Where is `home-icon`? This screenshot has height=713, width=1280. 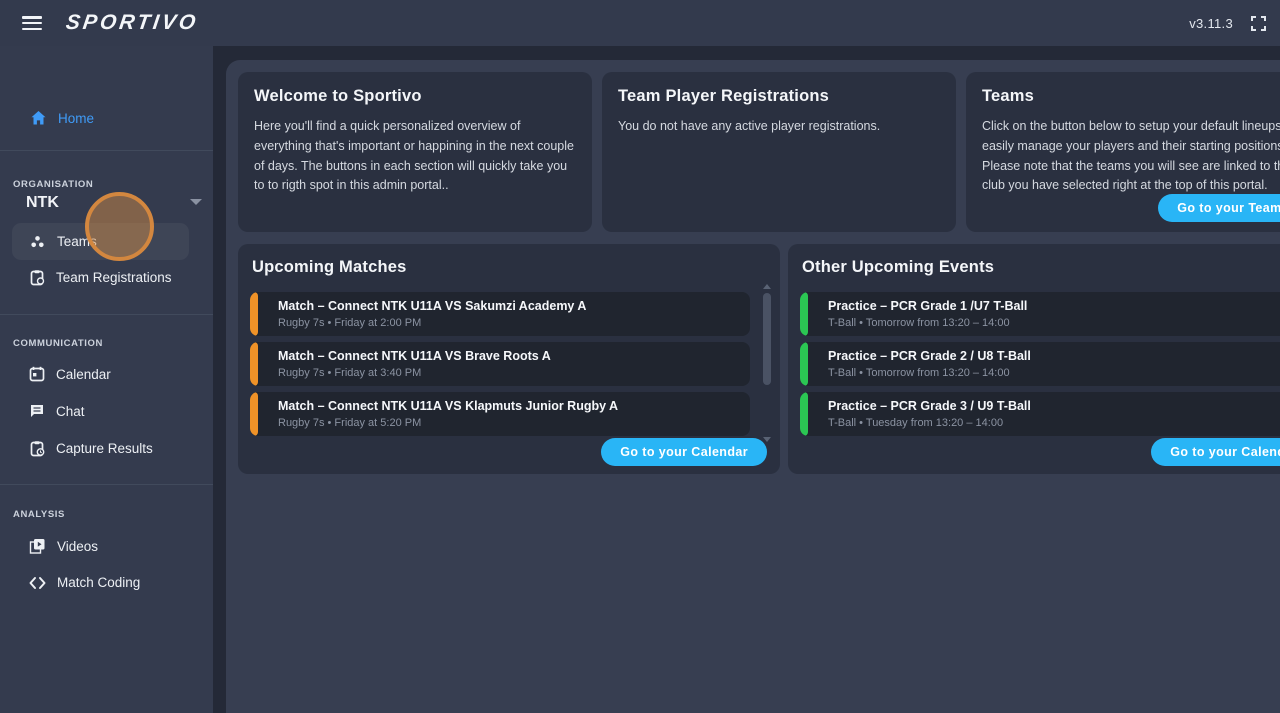
home-icon is located at coordinates (38, 118).